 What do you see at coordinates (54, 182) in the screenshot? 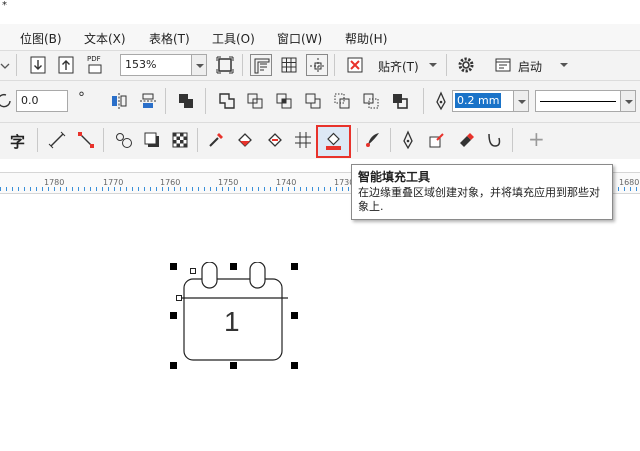
I see `ruler-tick: 1780` at bounding box center [54, 182].